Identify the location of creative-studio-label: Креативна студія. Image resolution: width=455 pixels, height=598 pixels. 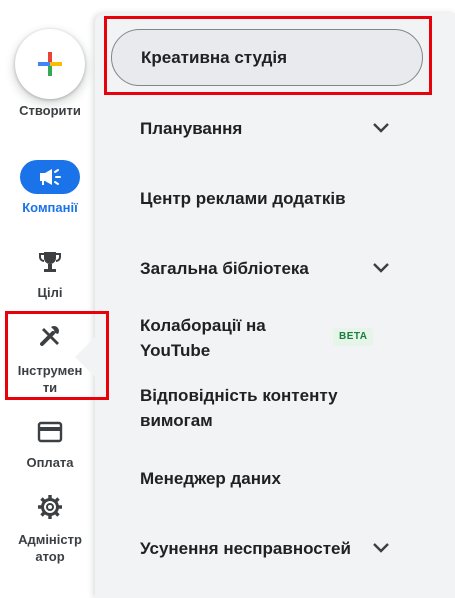
(214, 57).